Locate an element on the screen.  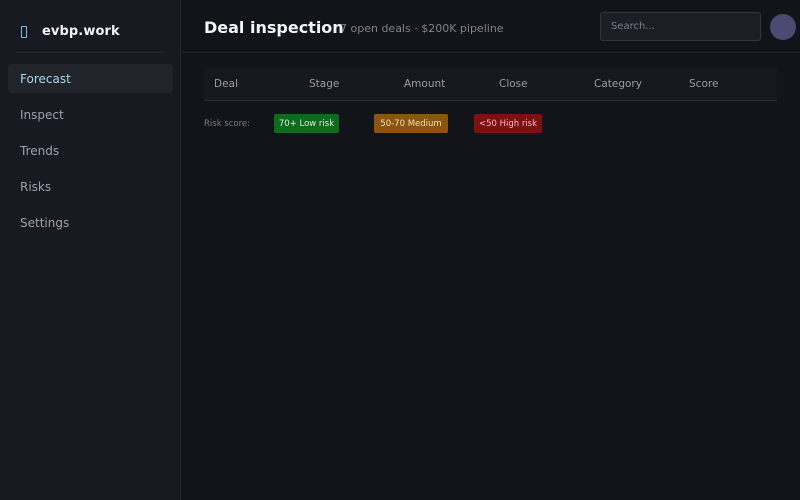
sidebar-item-settings: Settings is located at coordinates (90, 222).